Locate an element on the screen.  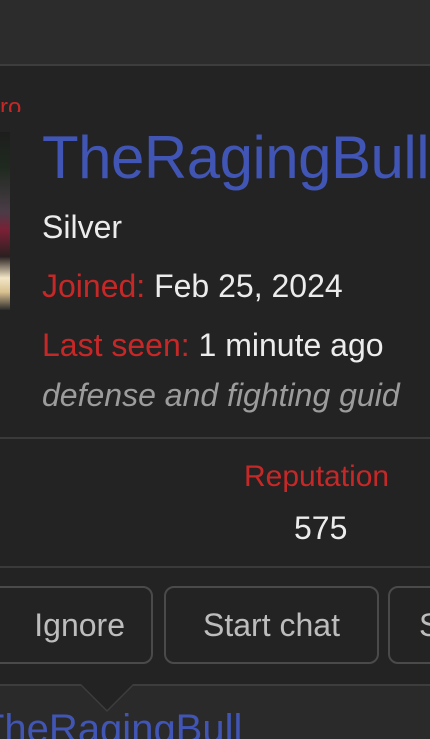
last-seen-value: 1 minute ago is located at coordinates (291, 345).